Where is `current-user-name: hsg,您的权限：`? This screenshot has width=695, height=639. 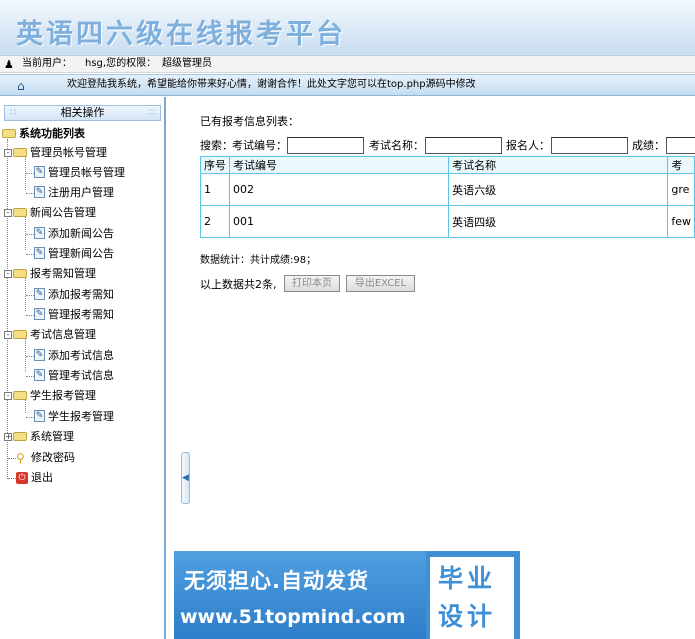
current-user-name: hsg,您的权限： is located at coordinates (121, 63).